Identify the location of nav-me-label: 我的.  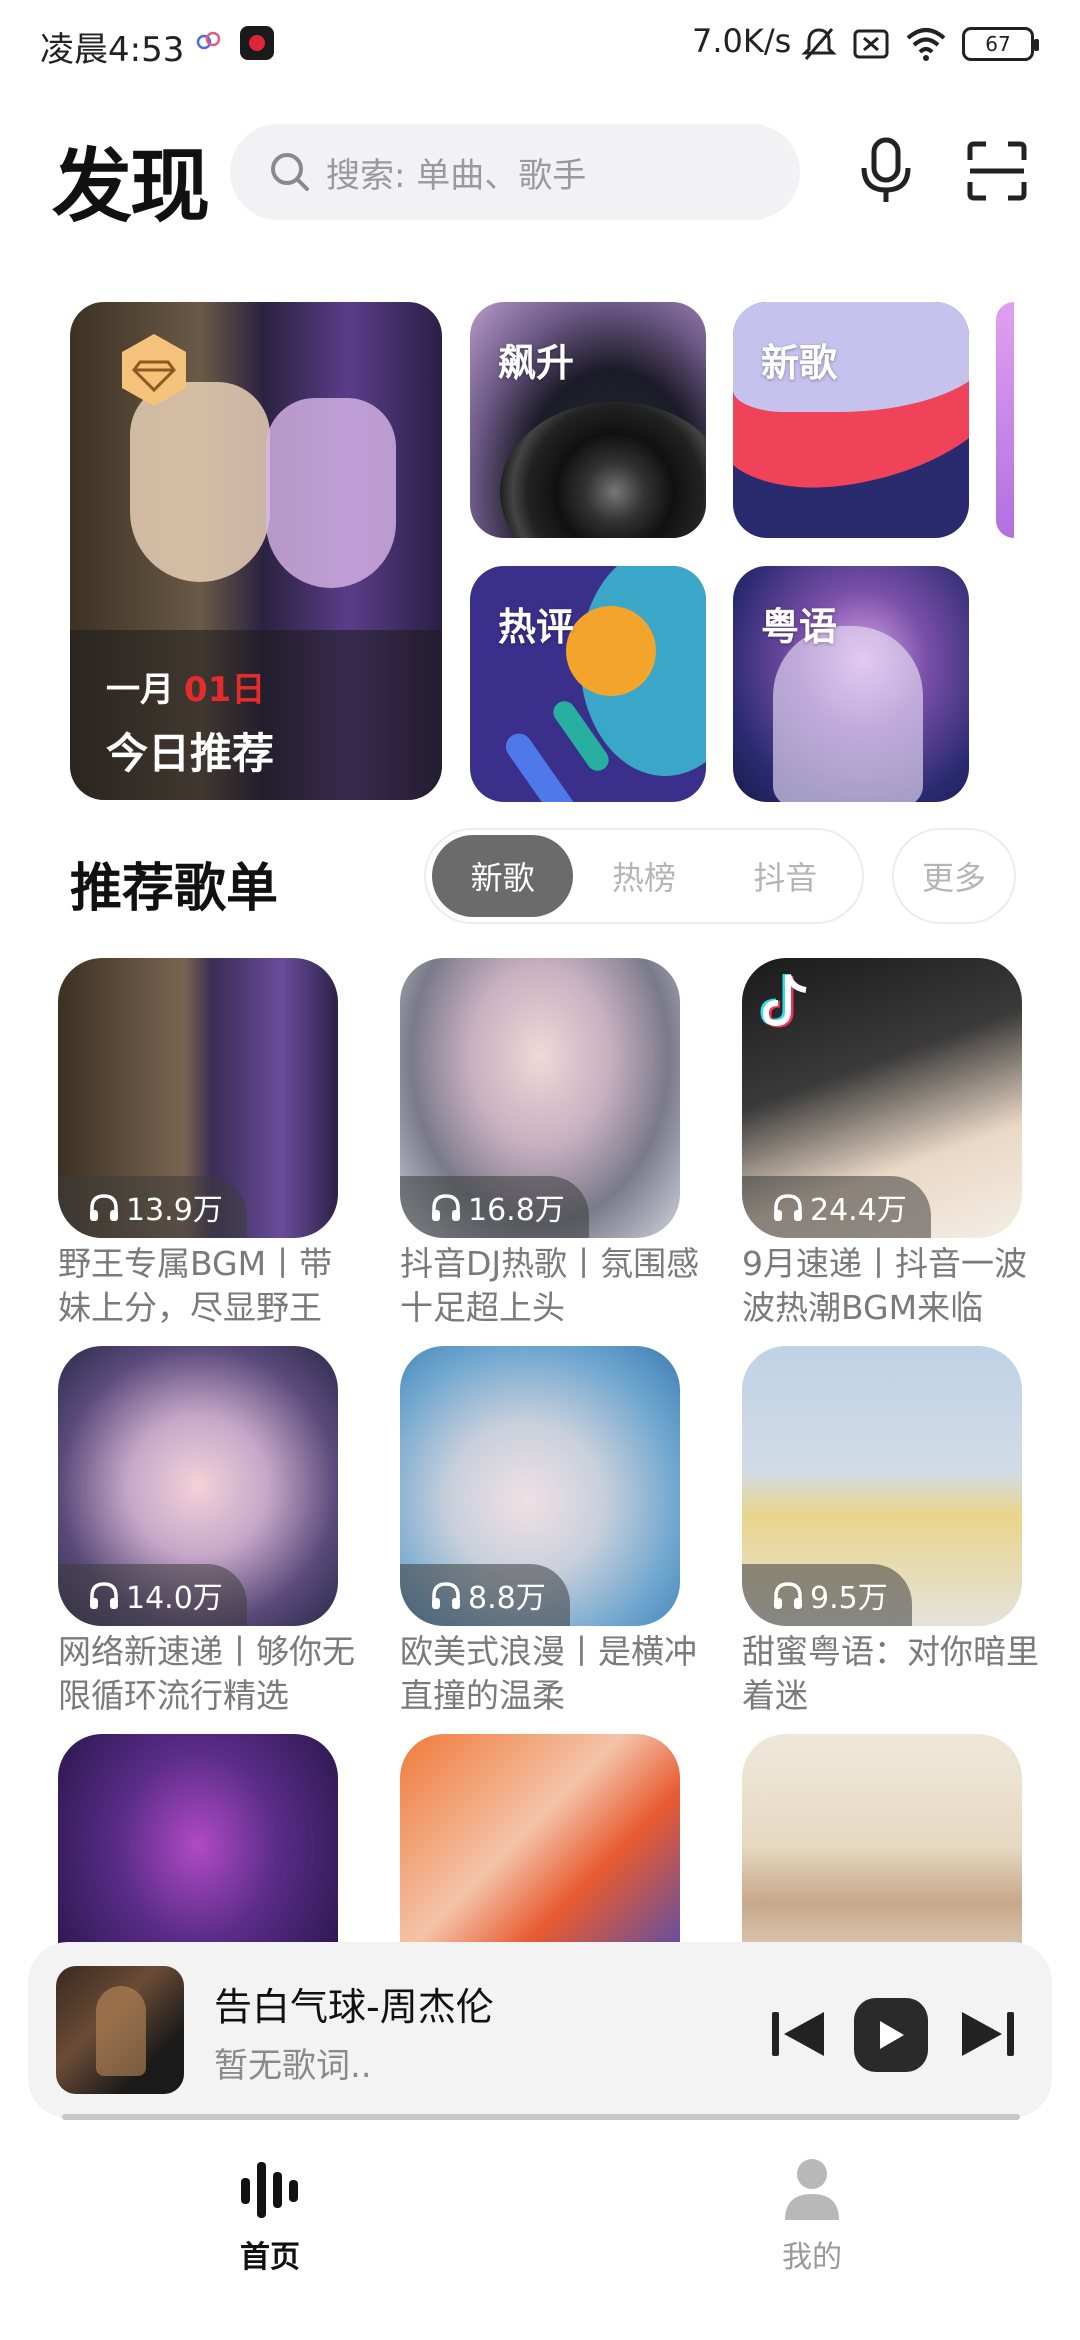
(812, 2257).